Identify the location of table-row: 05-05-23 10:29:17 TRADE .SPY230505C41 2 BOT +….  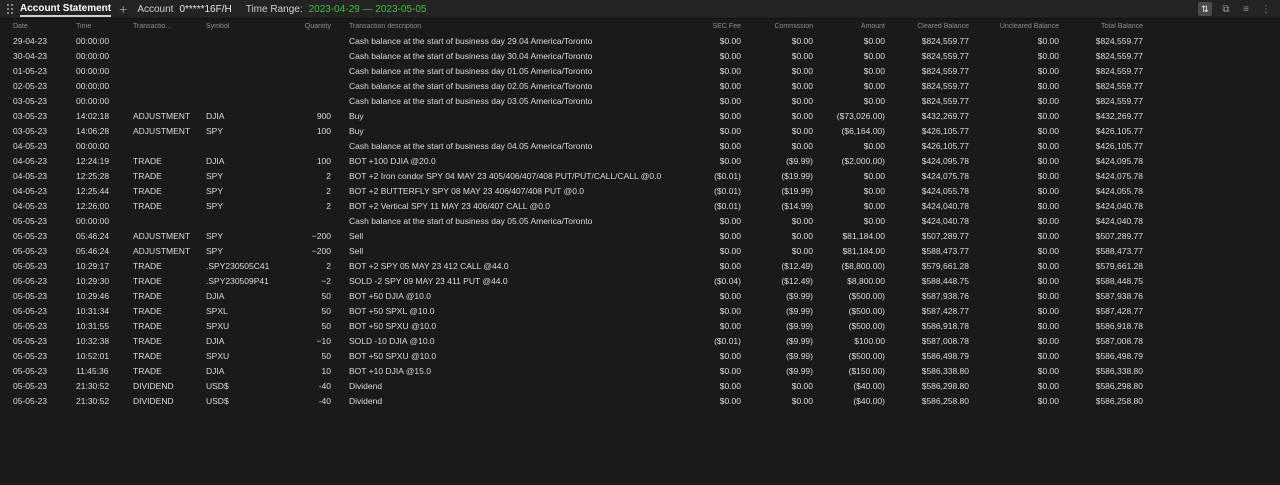
(640, 265).